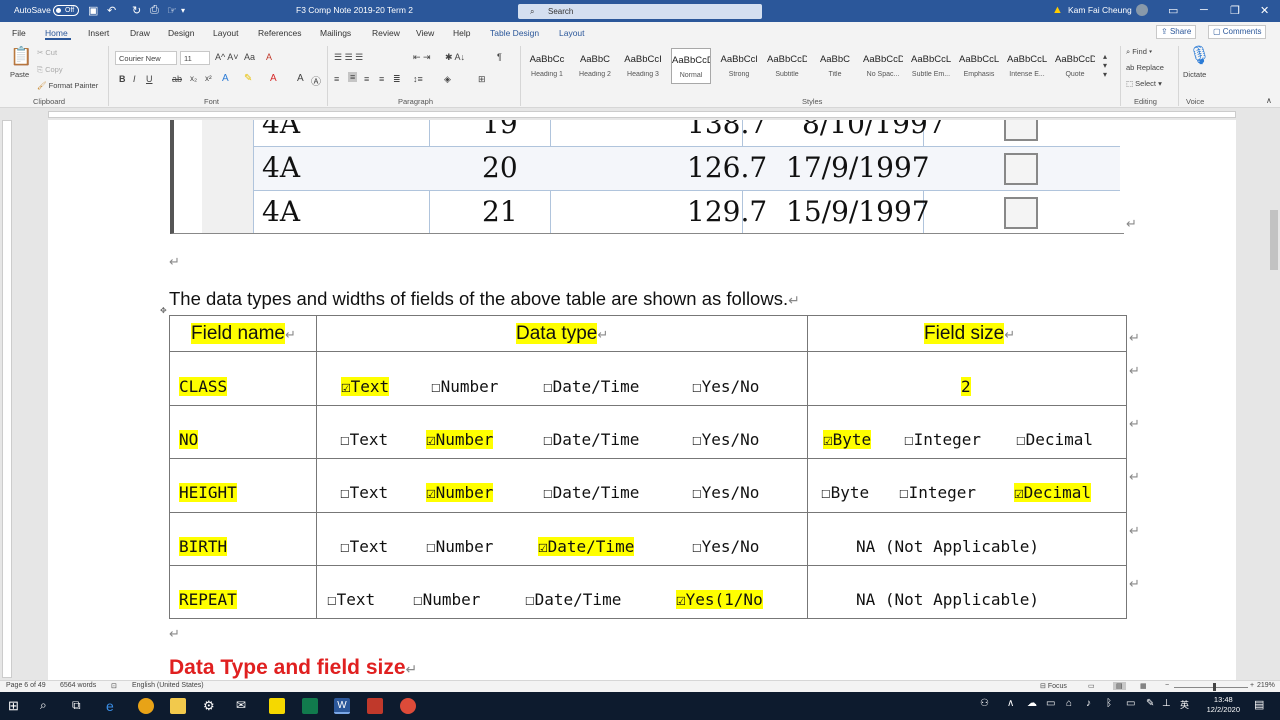 This screenshot has width=1280, height=720. What do you see at coordinates (425, 33) in the screenshot?
I see `tab-view: View` at bounding box center [425, 33].